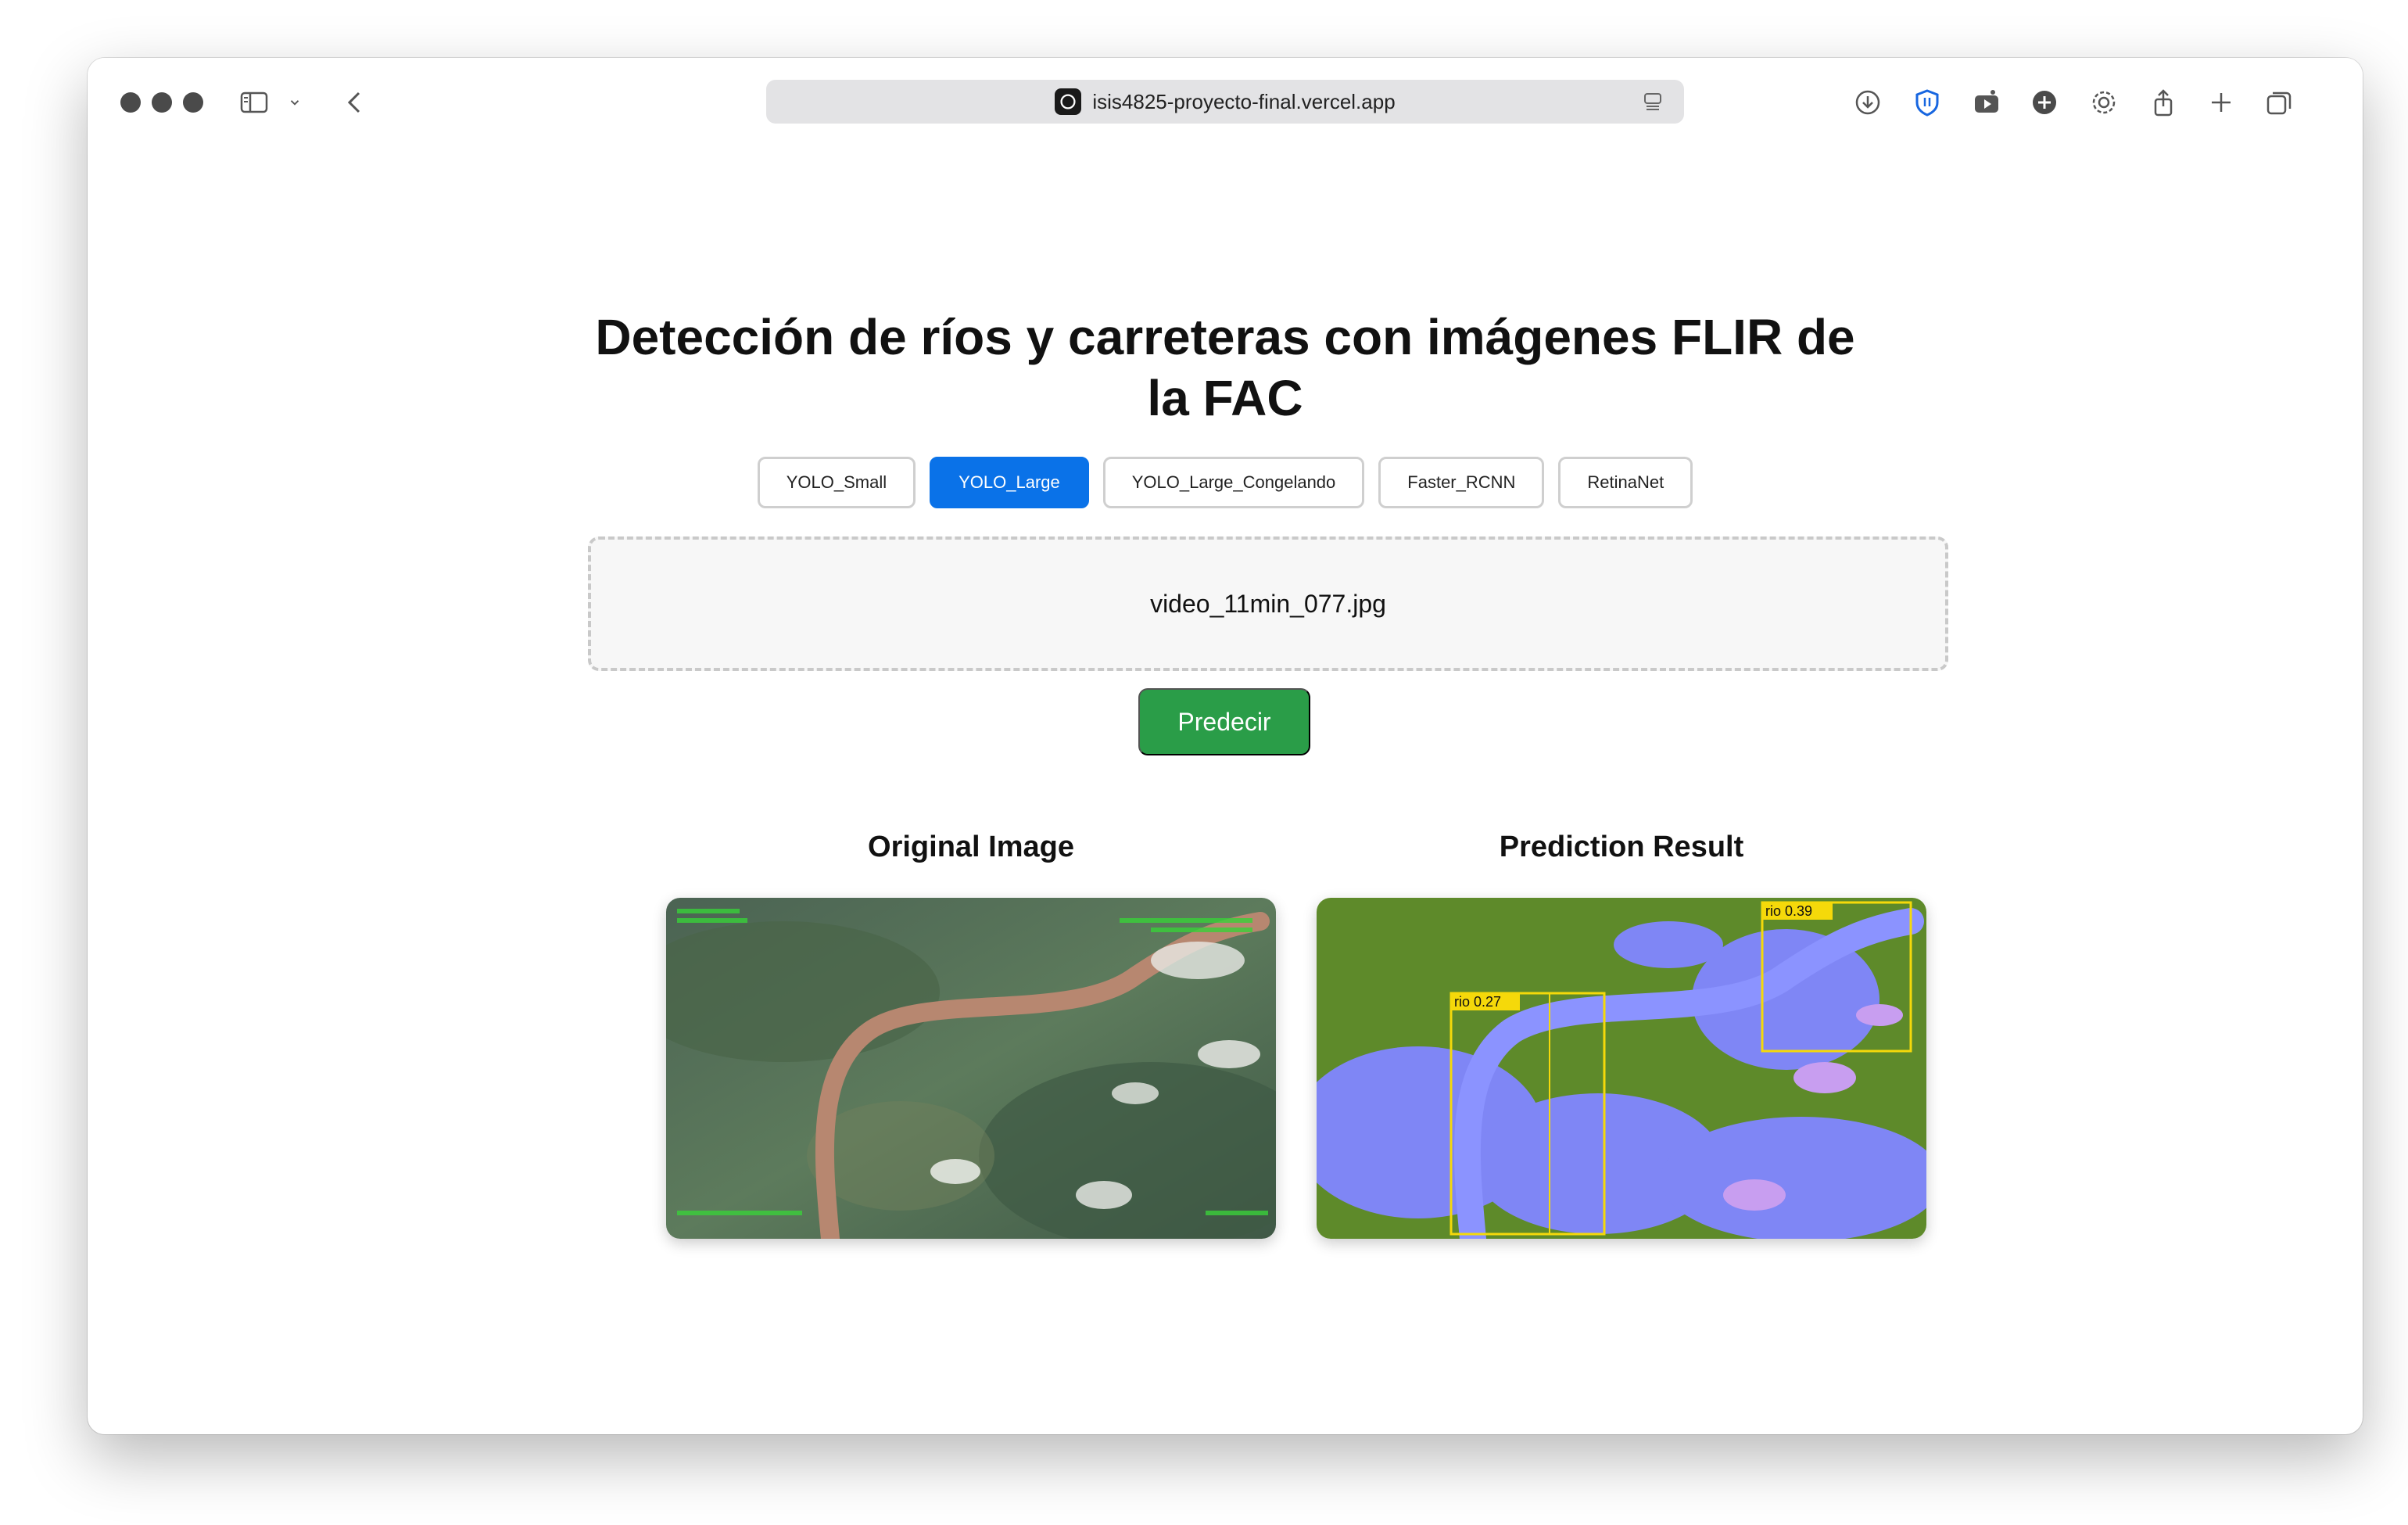 Image resolution: width=2408 pixels, height=1525 pixels. I want to click on model-button-faster-rcnn: Faster_RCNN, so click(1461, 483).